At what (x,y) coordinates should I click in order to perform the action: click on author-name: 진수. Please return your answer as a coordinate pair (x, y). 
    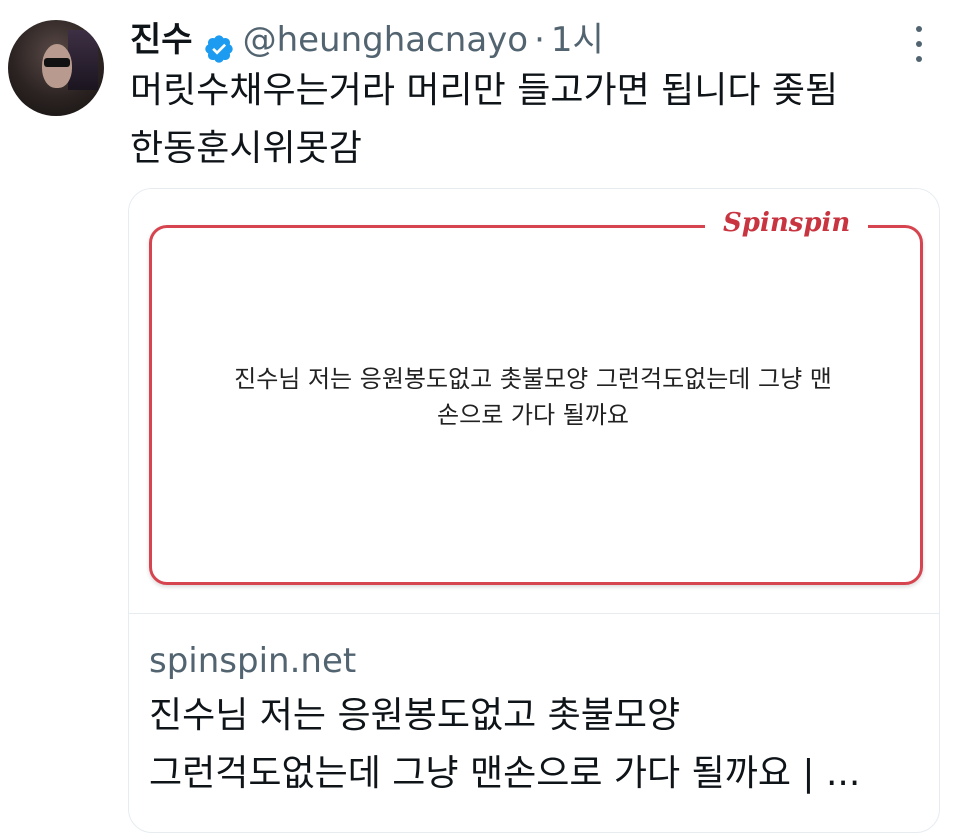
    Looking at the image, I should click on (161, 40).